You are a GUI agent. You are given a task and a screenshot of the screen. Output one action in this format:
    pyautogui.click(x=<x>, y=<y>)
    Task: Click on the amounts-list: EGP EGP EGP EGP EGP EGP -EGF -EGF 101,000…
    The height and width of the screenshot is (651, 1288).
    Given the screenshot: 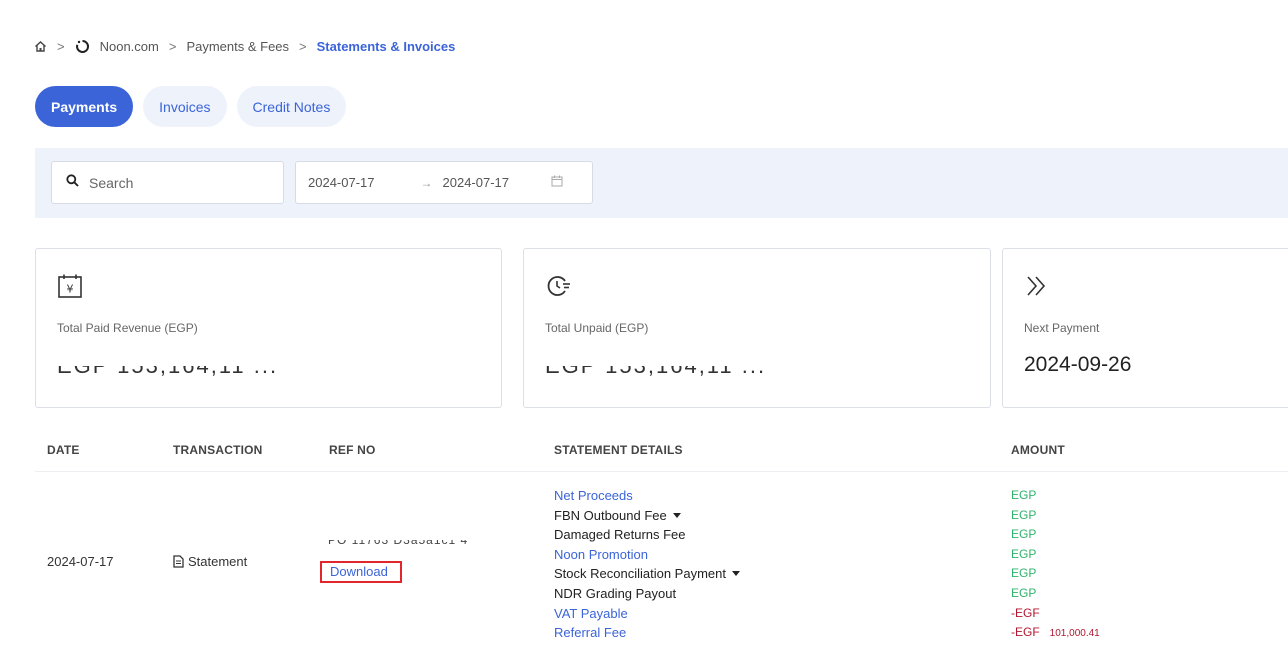 What is the action you would take?
    pyautogui.click(x=1055, y=565)
    